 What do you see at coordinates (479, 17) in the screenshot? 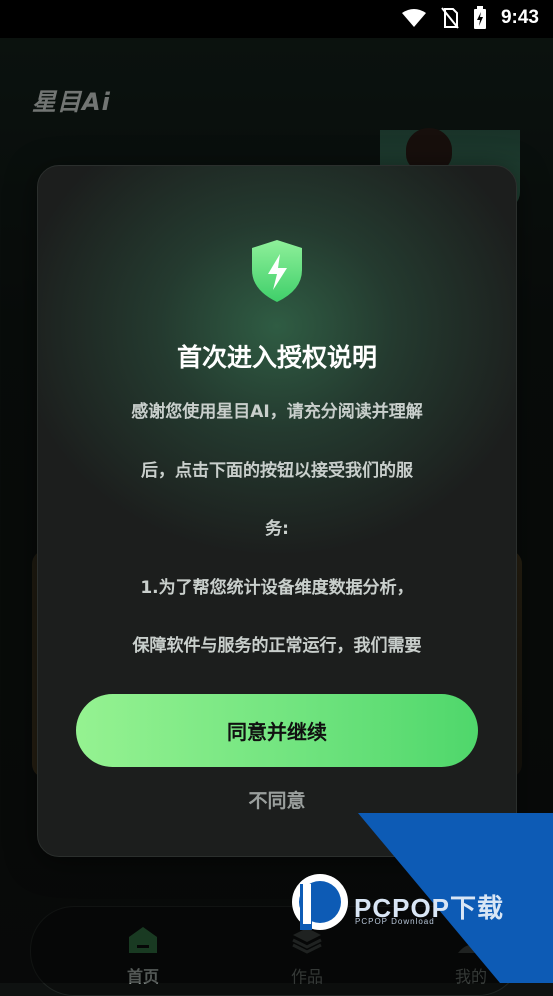
I see `battery-charging-icon` at bounding box center [479, 17].